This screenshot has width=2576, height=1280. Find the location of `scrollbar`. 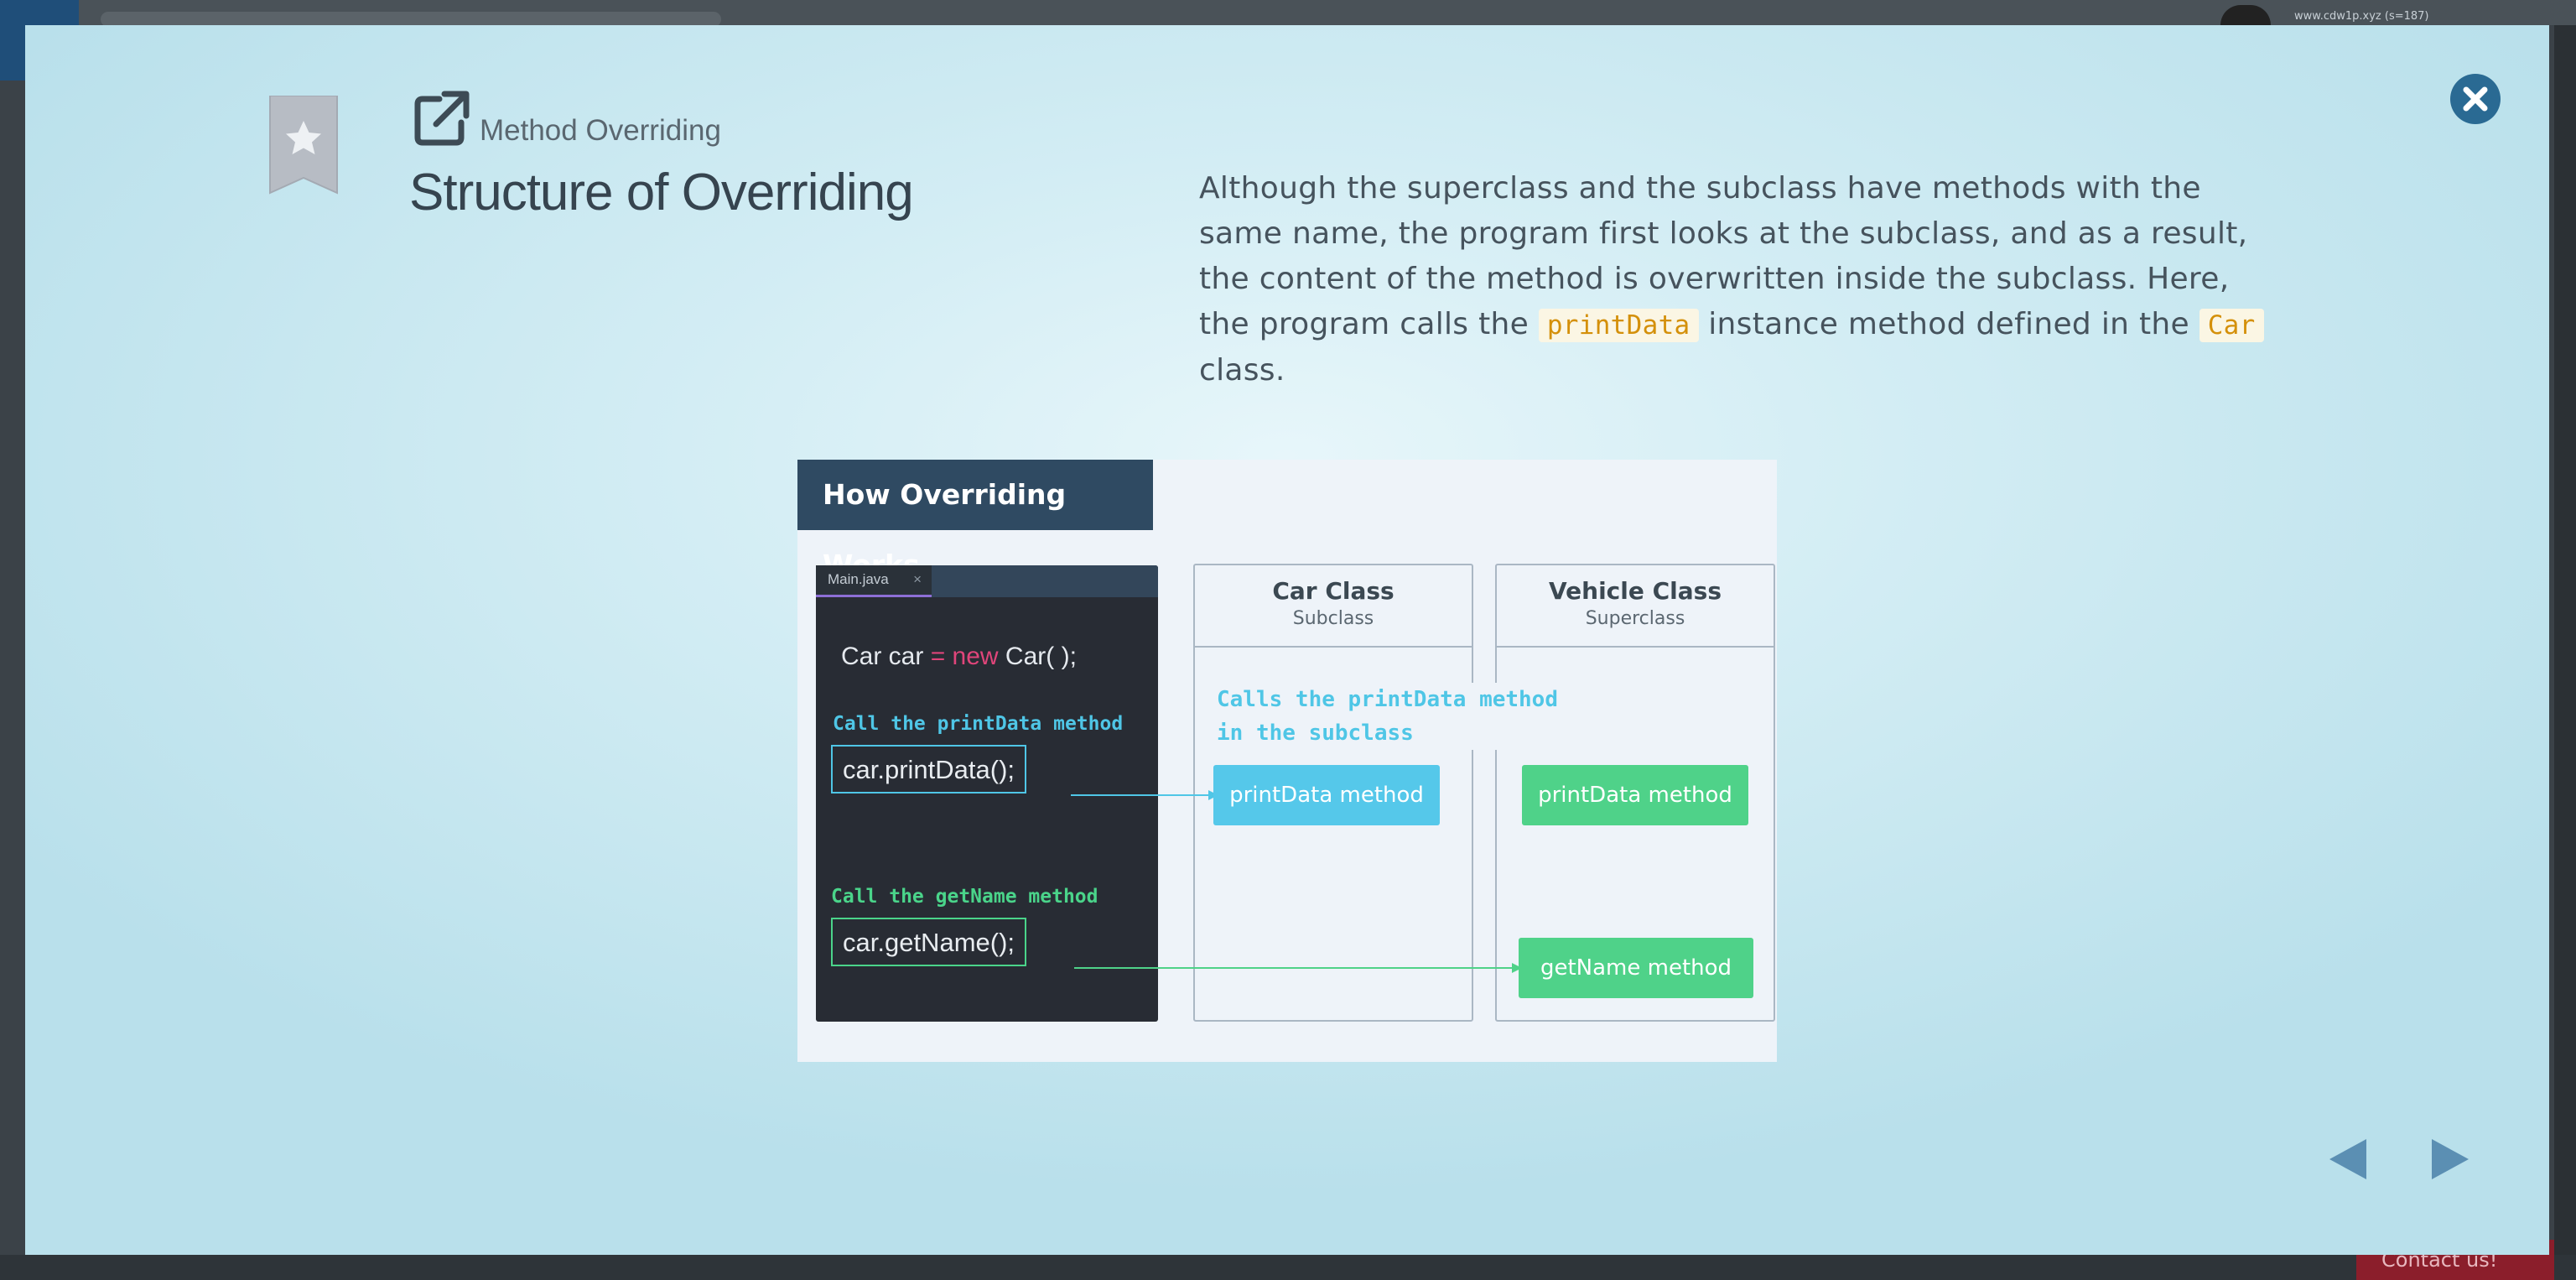

scrollbar is located at coordinates (2565, 640).